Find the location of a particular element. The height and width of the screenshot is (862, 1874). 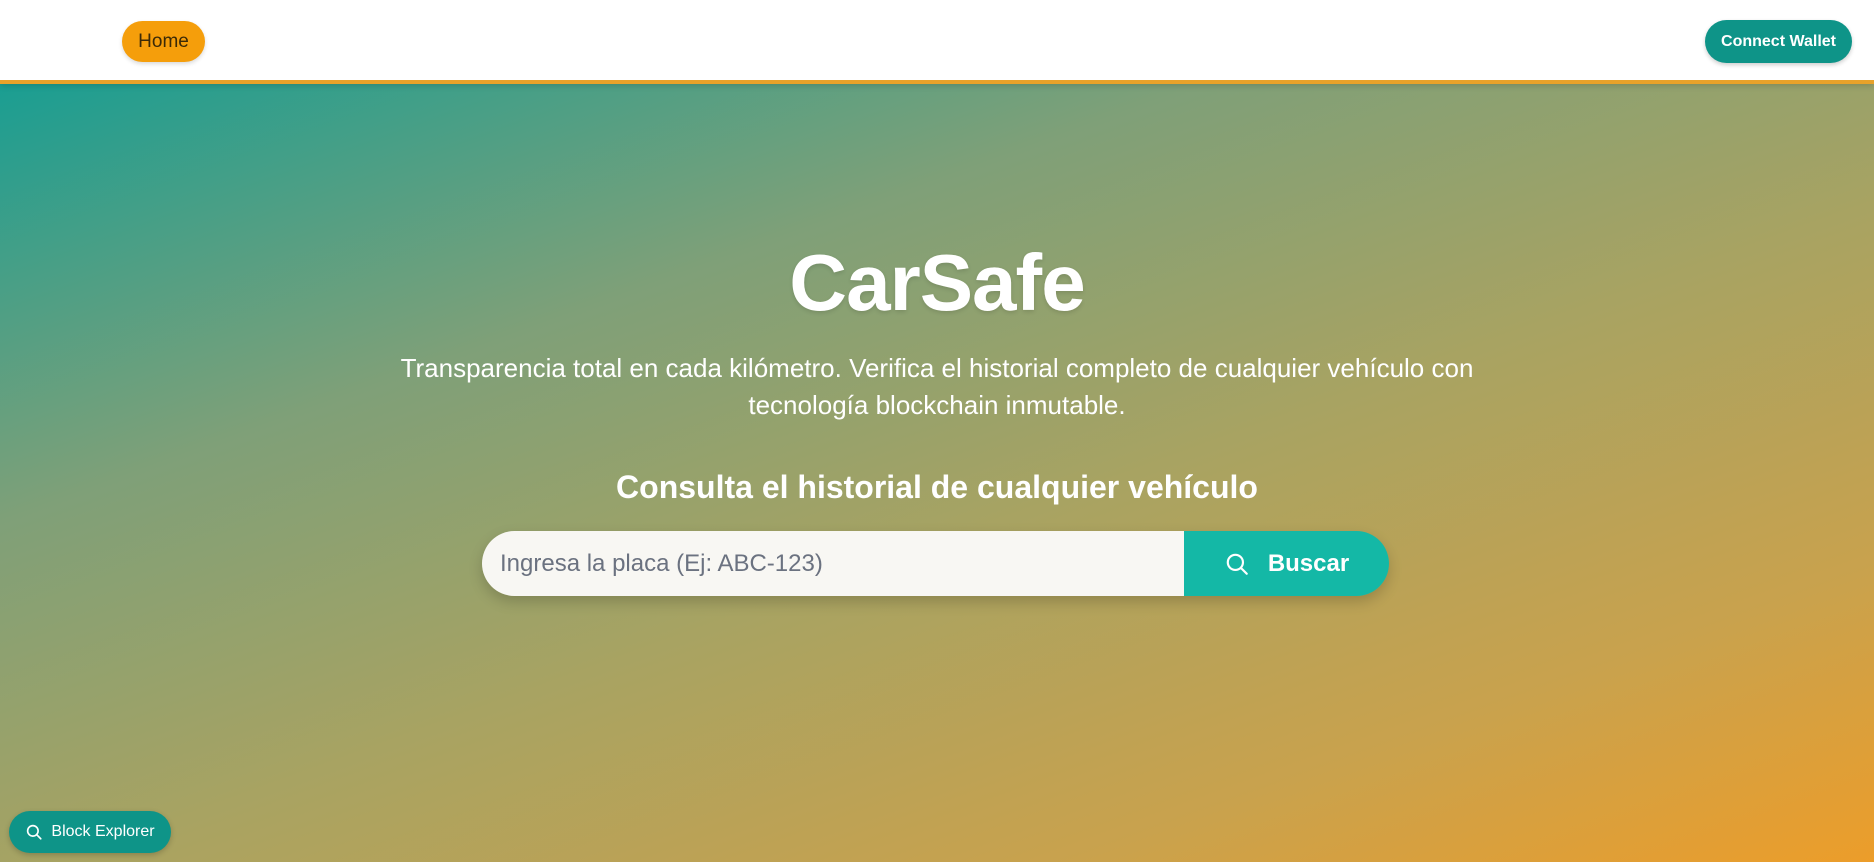

page-title: CarSafe is located at coordinates (937, 282).